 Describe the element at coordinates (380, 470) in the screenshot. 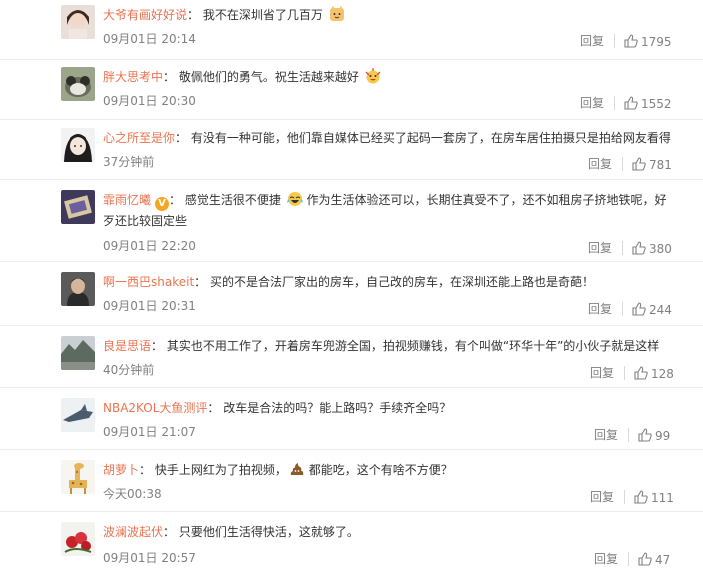

I see `comment-text-continued: 都能吃，这个有啥不方便？` at that location.